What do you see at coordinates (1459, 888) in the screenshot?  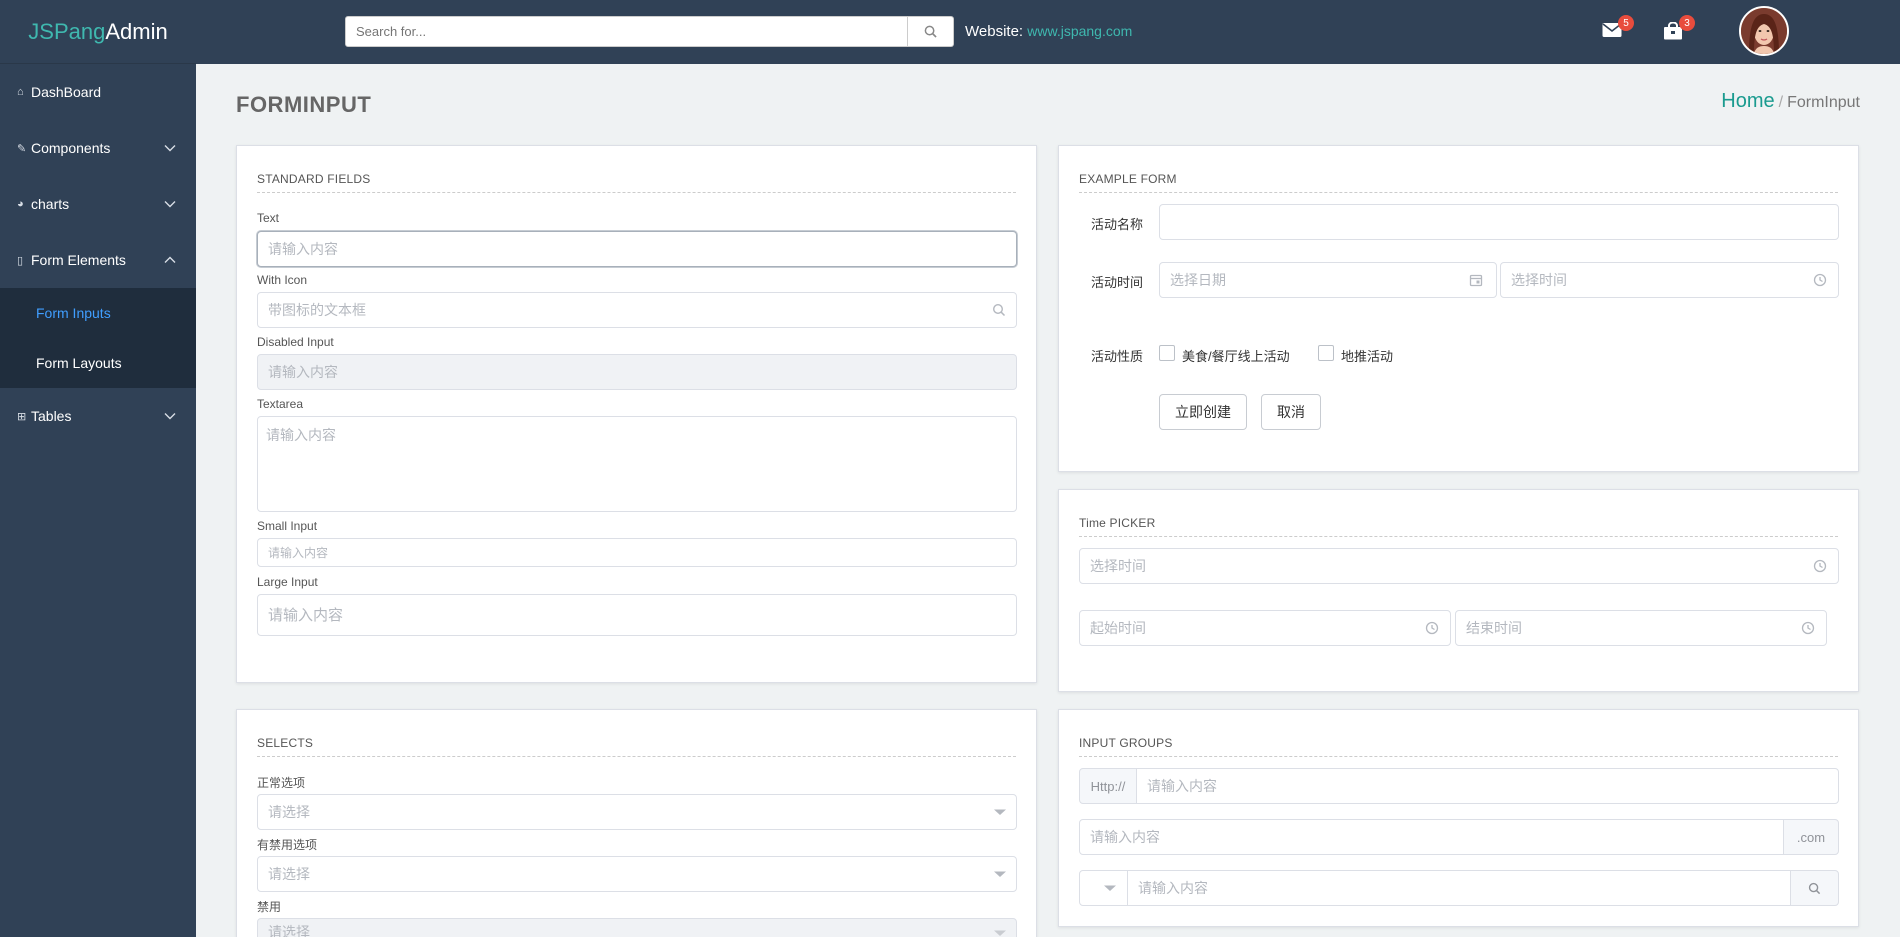 I see `group-search-input` at bounding box center [1459, 888].